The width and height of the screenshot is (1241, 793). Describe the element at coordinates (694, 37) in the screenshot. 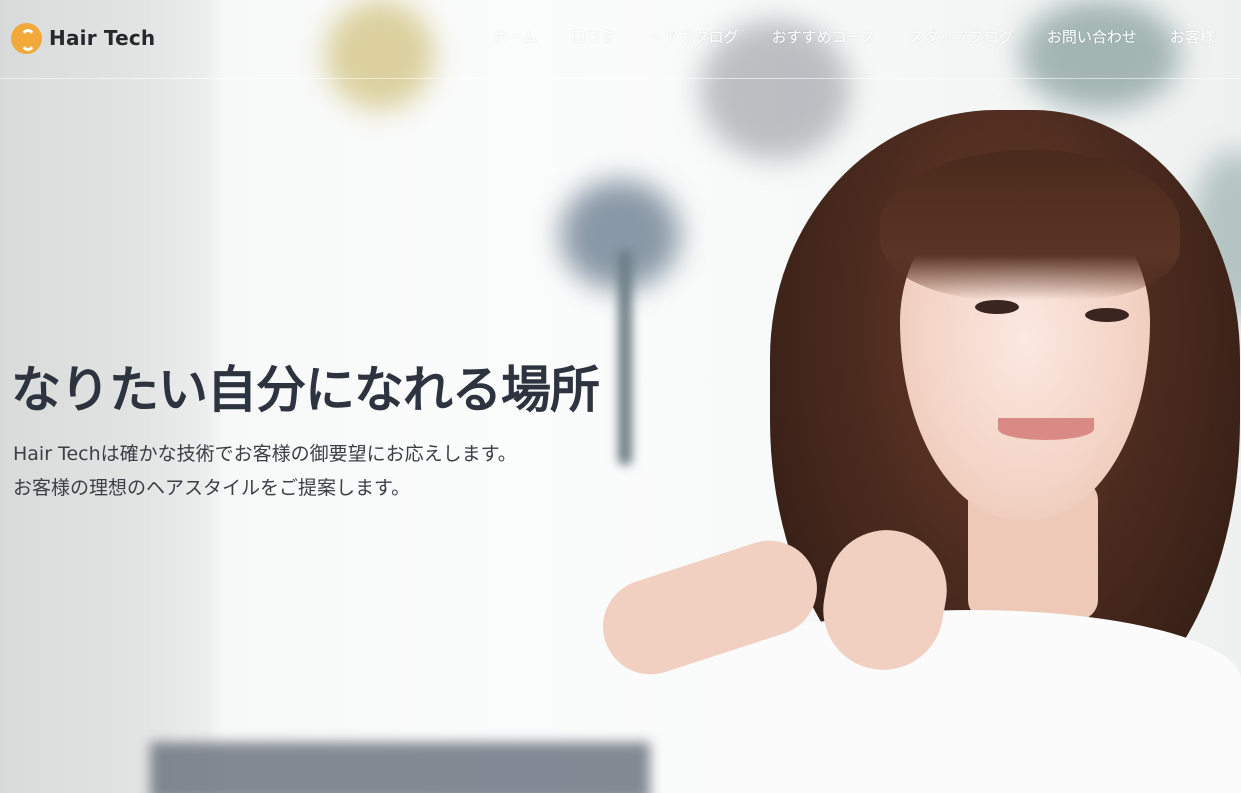

I see `nav-item-hair-catalog: ヘアカタログ` at that location.